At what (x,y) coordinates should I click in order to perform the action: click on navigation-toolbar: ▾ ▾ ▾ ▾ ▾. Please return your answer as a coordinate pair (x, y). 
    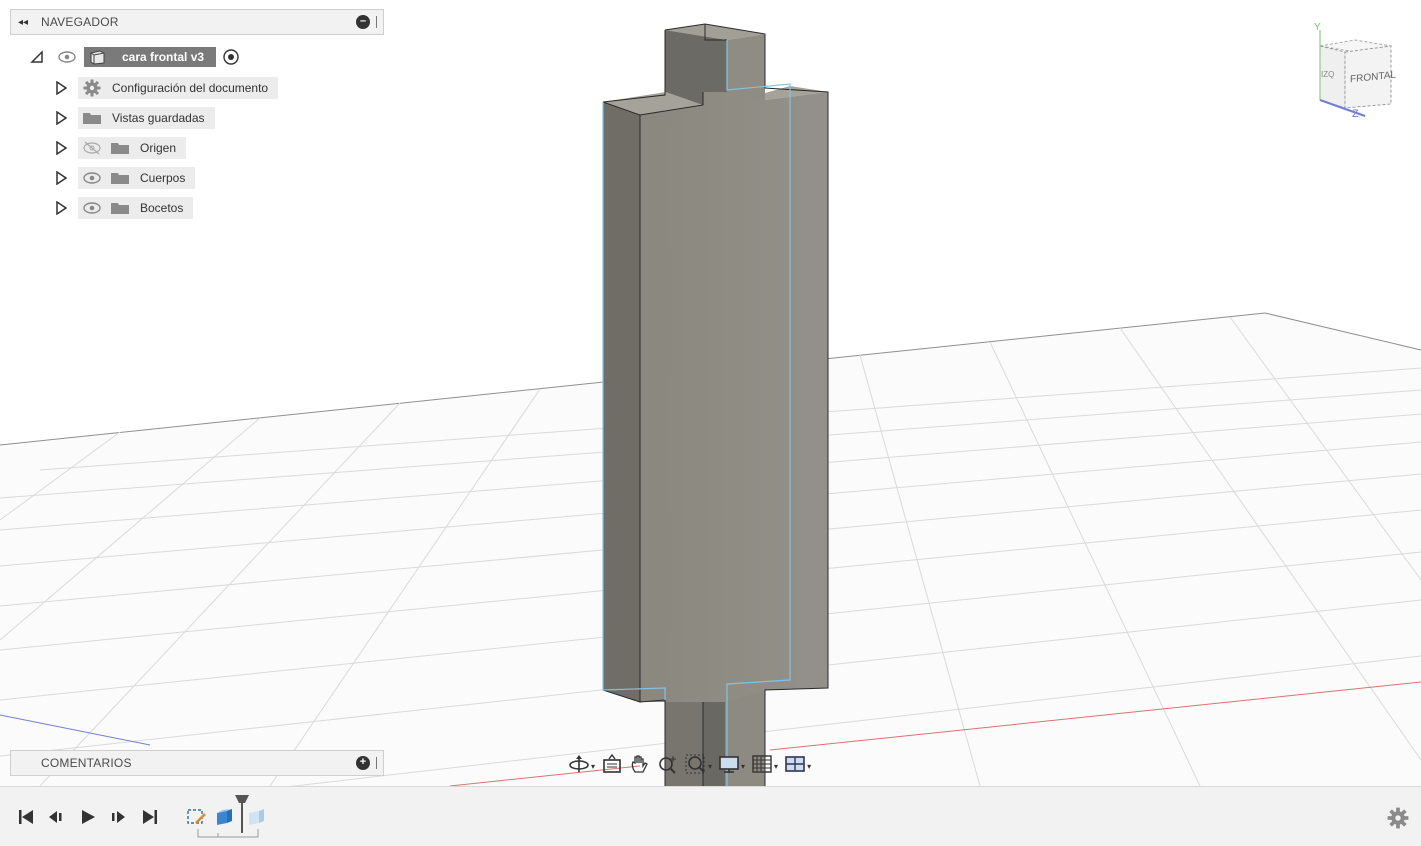
    Looking at the image, I should click on (689, 766).